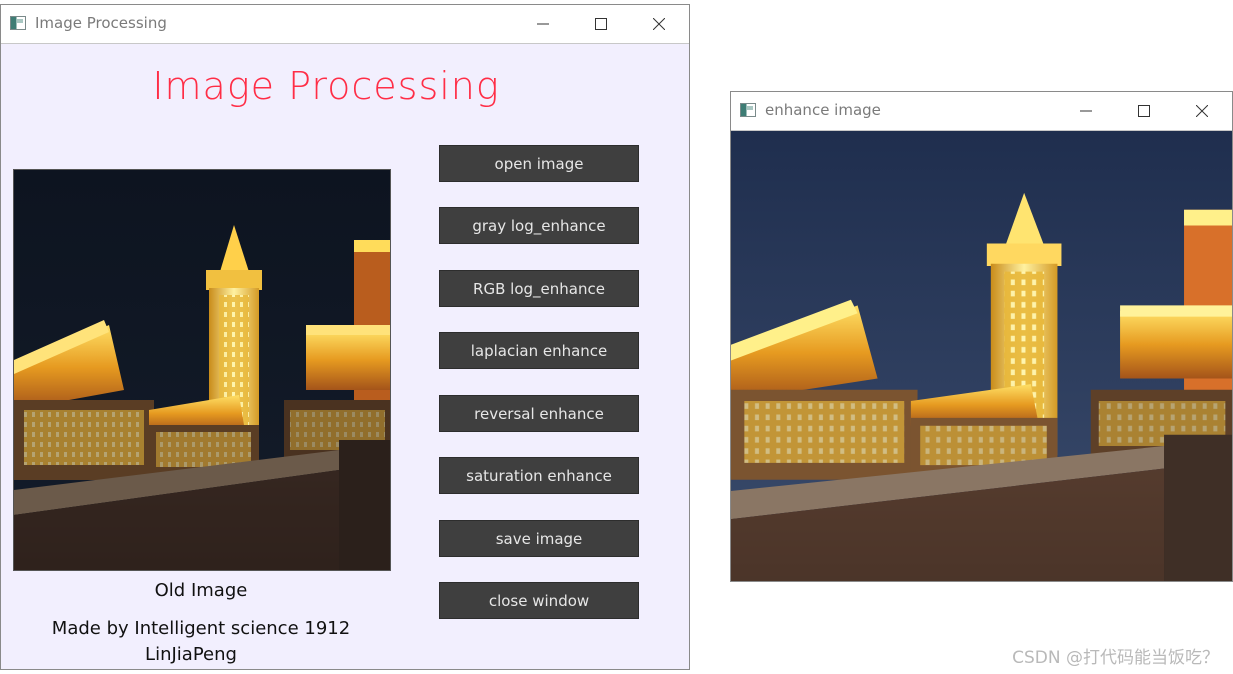 The width and height of the screenshot is (1233, 674). What do you see at coordinates (539, 475) in the screenshot?
I see `saturation-enhance-button: saturation enhance` at bounding box center [539, 475].